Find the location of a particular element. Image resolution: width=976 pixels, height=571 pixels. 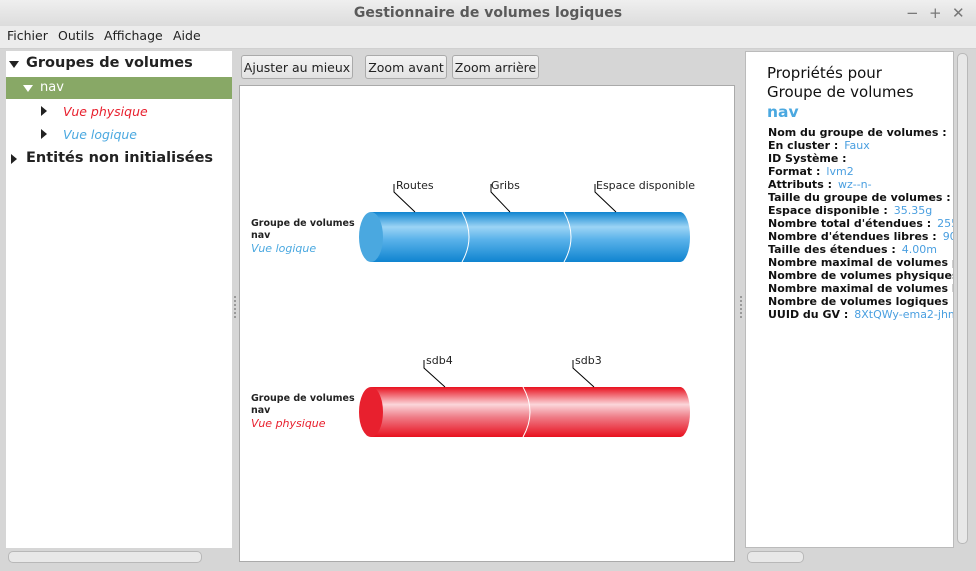

property-row: Nombre maximal de volumes pl is located at coordinates (860, 262).